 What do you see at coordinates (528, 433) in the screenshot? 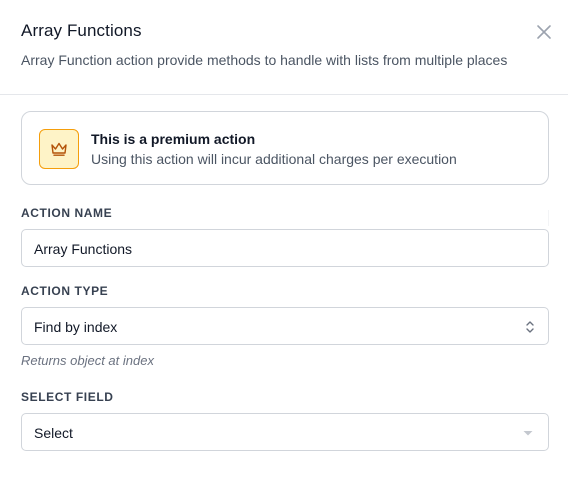
I see `caret-down-icon` at bounding box center [528, 433].